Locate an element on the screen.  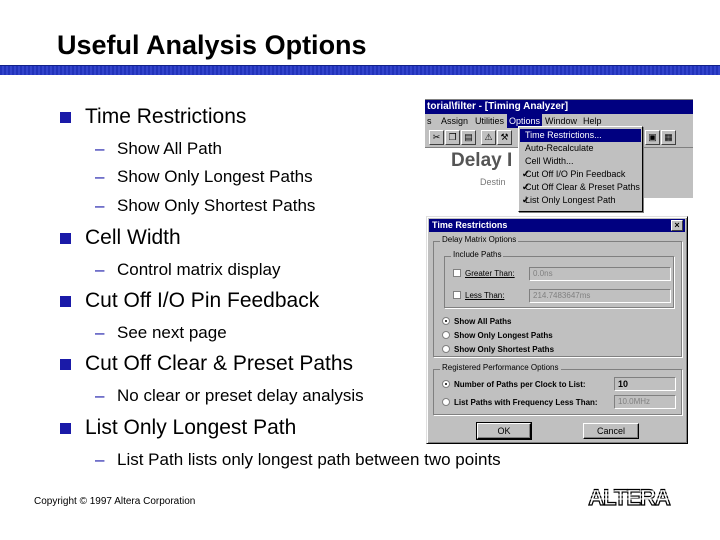
copy-icon: ❐ is located at coordinates (452, 137).